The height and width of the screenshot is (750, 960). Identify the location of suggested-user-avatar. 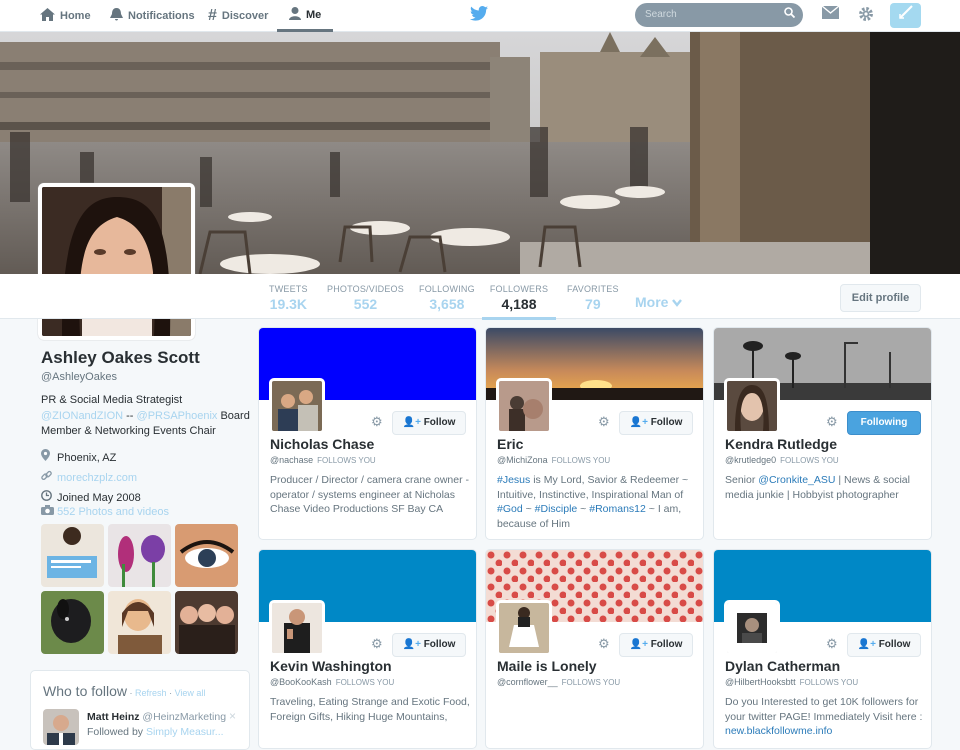
(61, 727).